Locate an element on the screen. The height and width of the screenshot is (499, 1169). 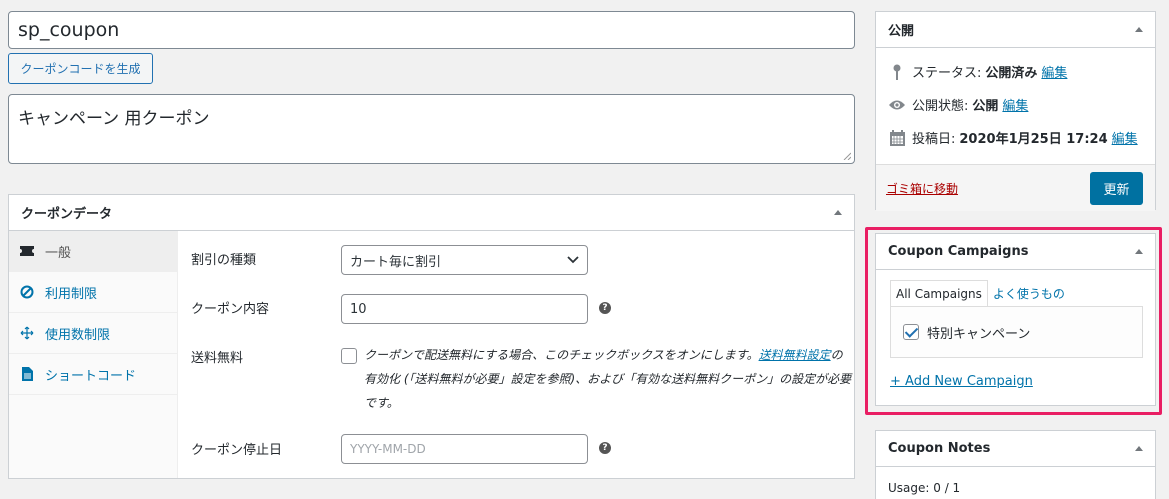
tab-general: 一般 is located at coordinates (93, 251).